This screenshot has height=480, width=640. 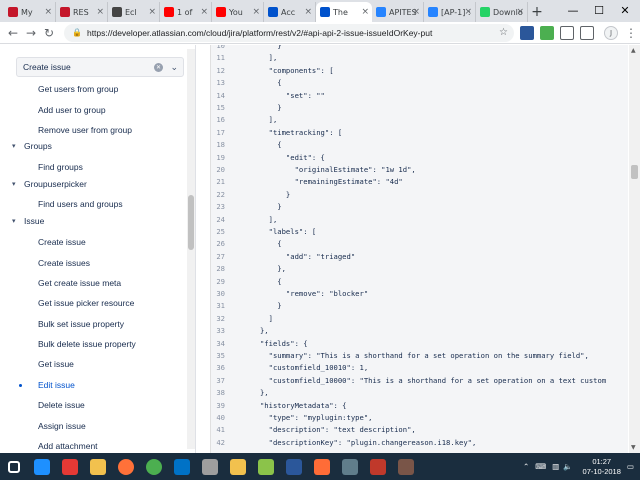 What do you see at coordinates (220, 306) in the screenshot?
I see `line-number: 31` at bounding box center [220, 306].